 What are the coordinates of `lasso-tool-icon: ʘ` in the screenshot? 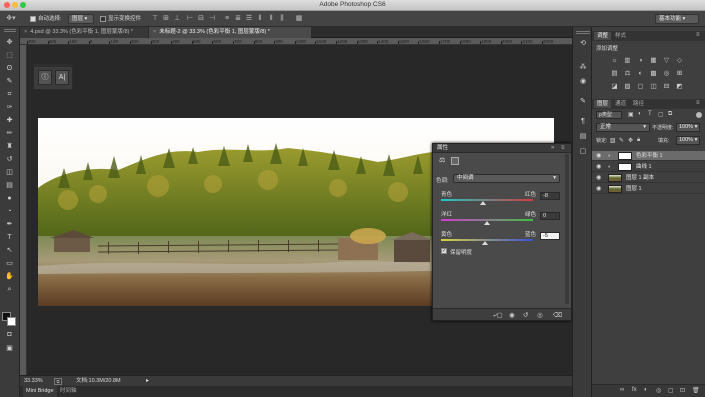 It's located at (9, 68).